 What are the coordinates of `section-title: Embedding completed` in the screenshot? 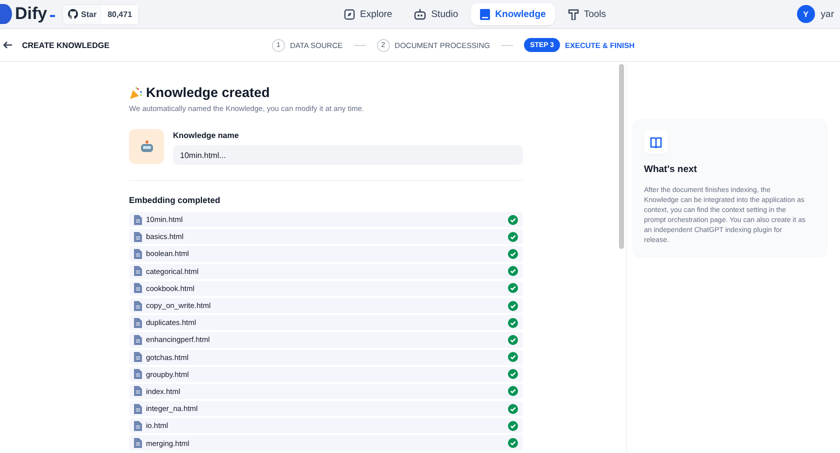 It's located at (175, 200).